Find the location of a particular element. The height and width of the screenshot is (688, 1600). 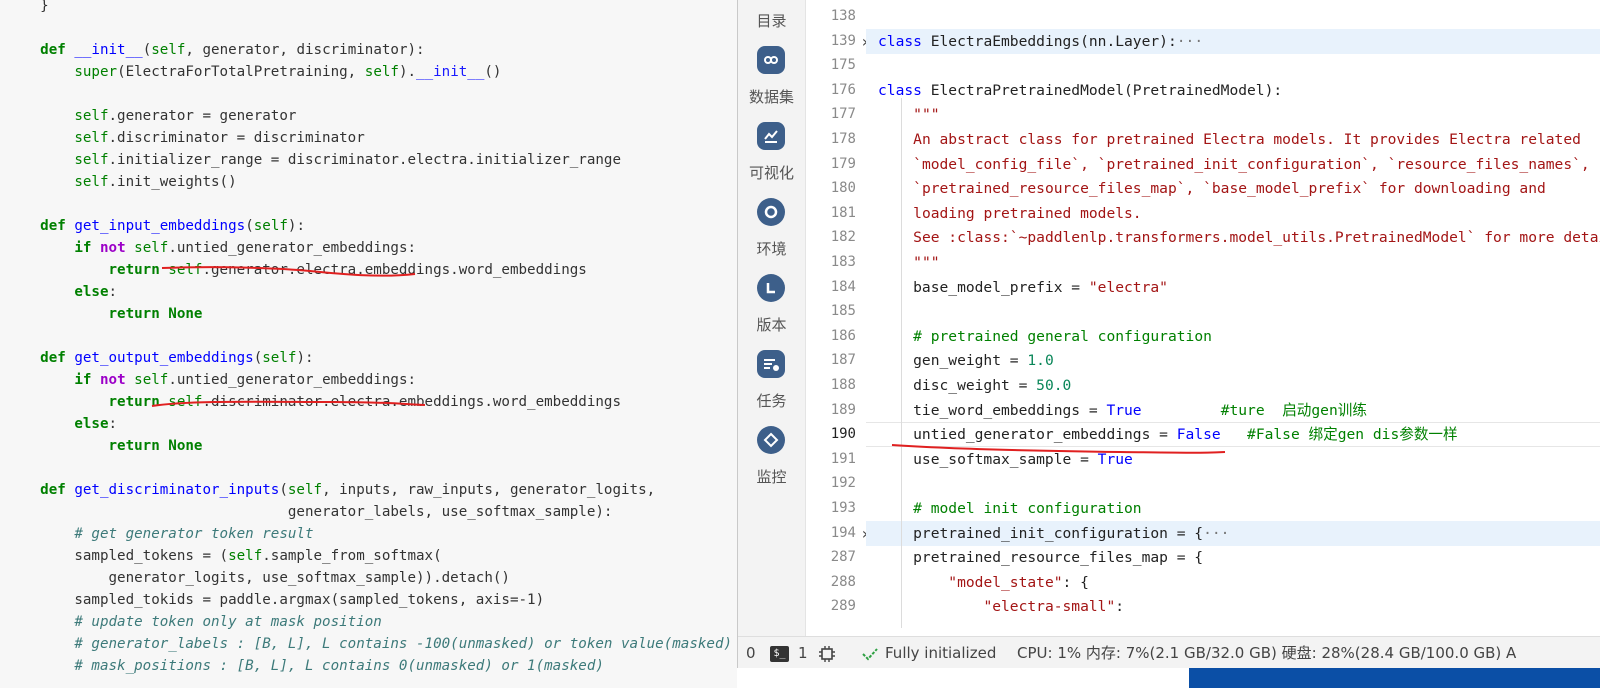

code-line: use_softmax_sample = True is located at coordinates (1005, 459).